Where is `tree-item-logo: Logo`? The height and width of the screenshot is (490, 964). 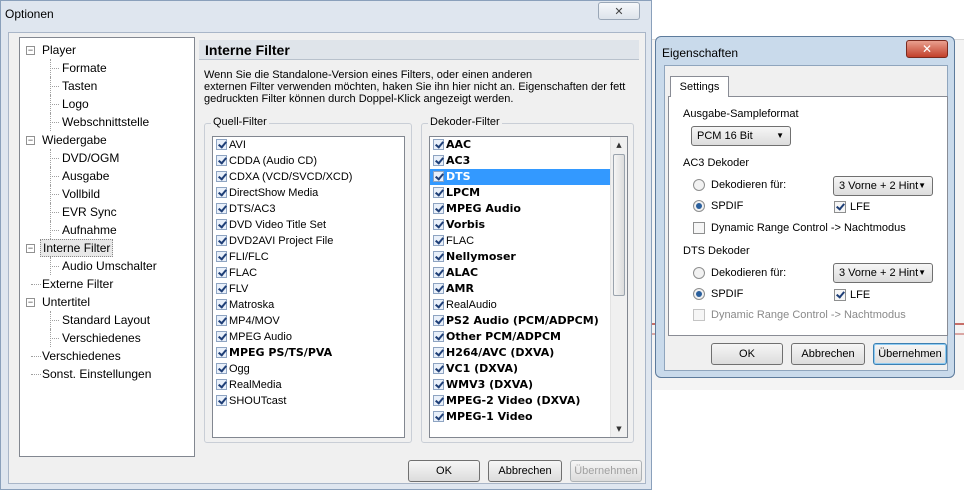
tree-item-logo: Logo is located at coordinates (107, 104).